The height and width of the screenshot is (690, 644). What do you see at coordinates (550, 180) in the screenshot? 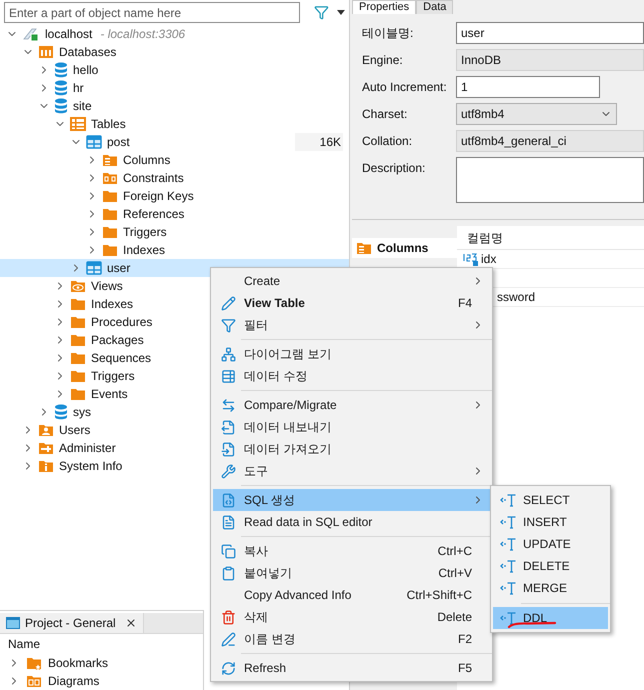
I see `description-field` at bounding box center [550, 180].